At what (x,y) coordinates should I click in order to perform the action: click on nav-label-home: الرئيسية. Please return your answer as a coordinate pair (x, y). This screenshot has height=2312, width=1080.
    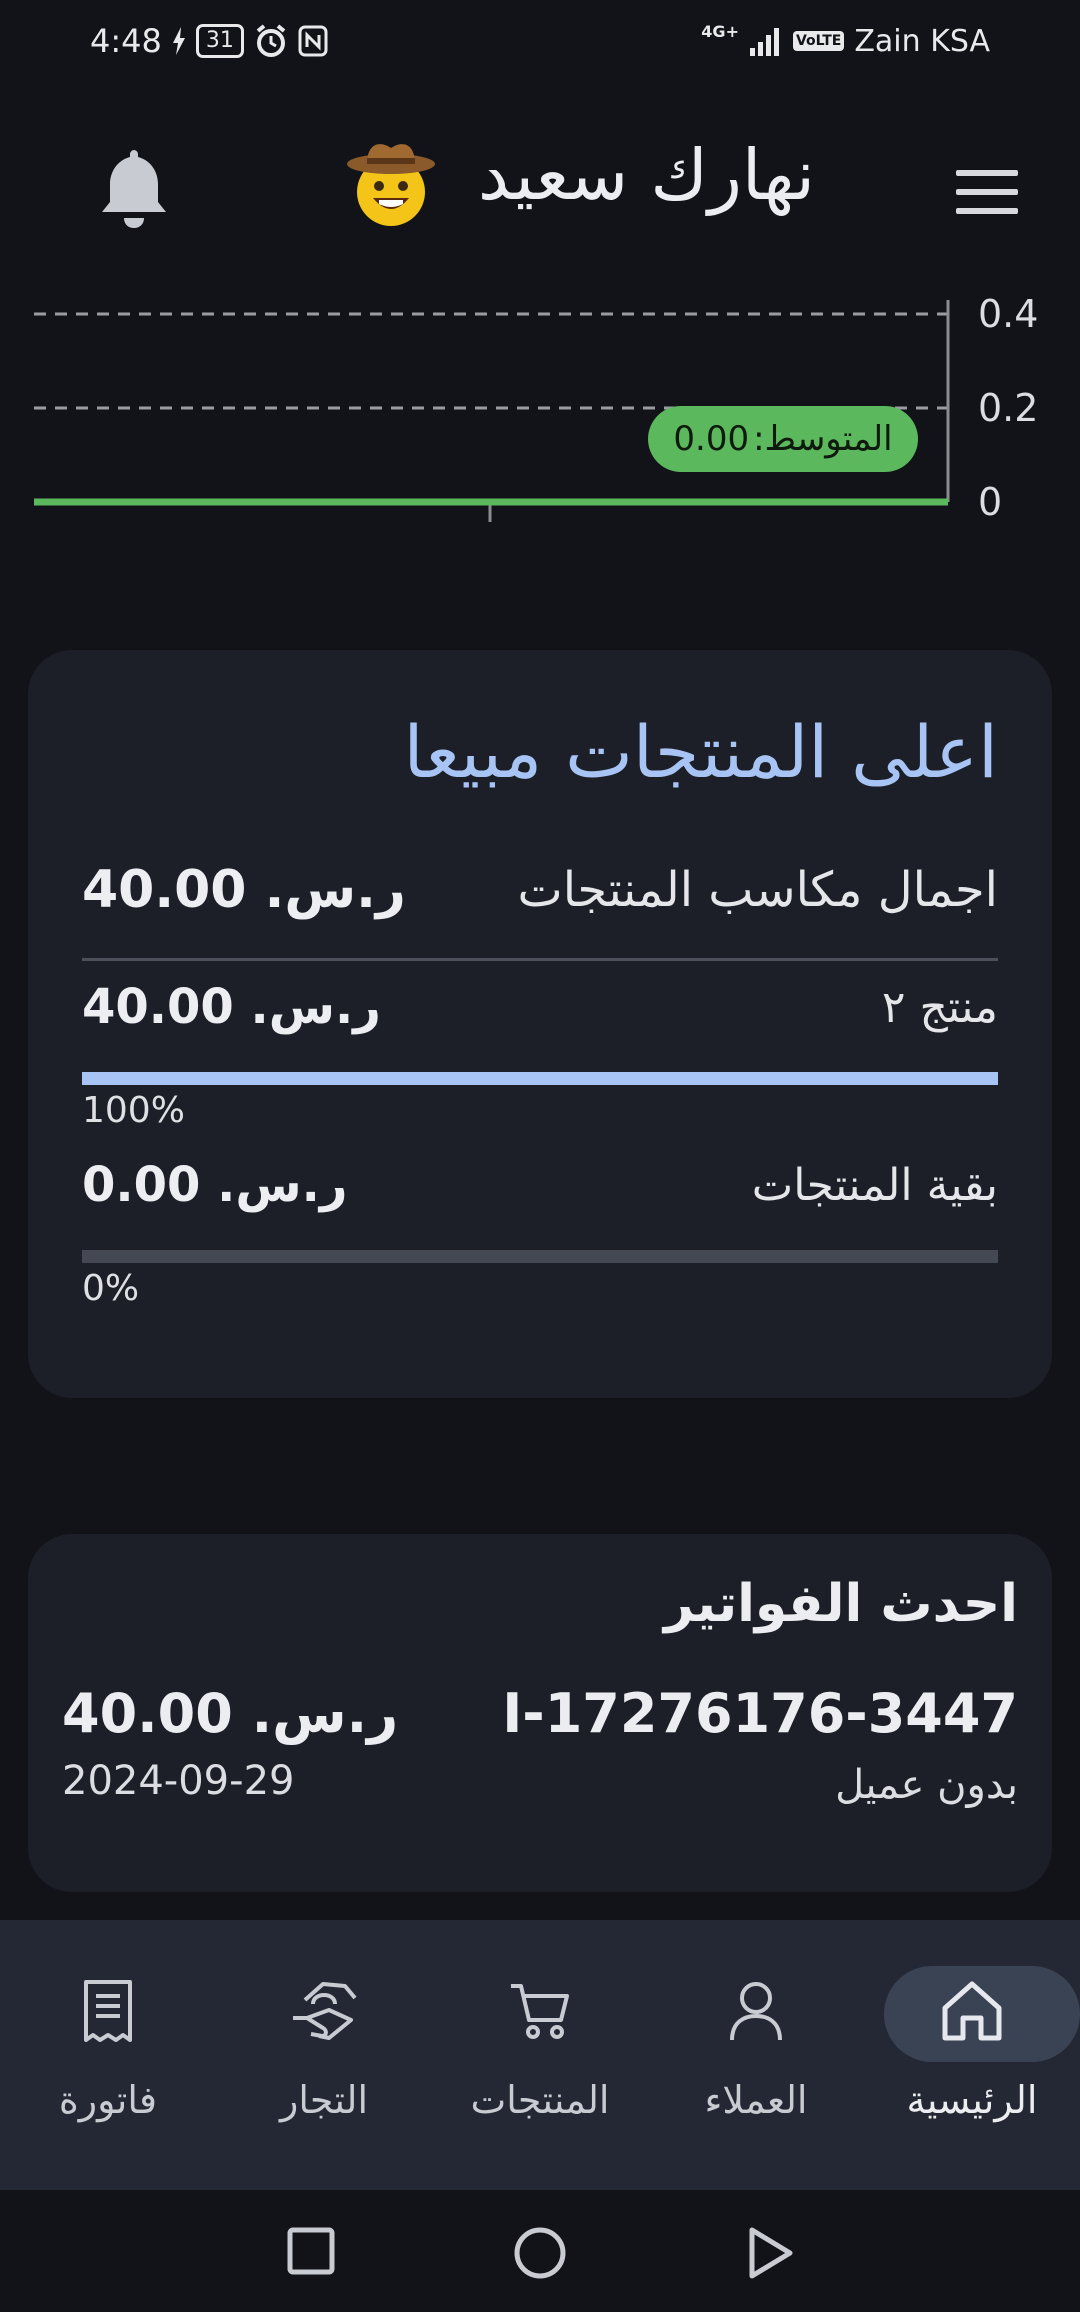
    Looking at the image, I should click on (972, 2100).